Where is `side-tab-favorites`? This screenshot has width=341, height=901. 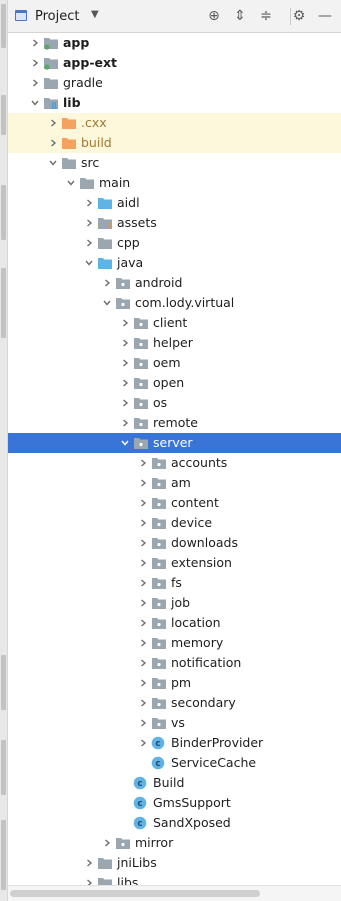
side-tab-favorites is located at coordinates (3, 767).